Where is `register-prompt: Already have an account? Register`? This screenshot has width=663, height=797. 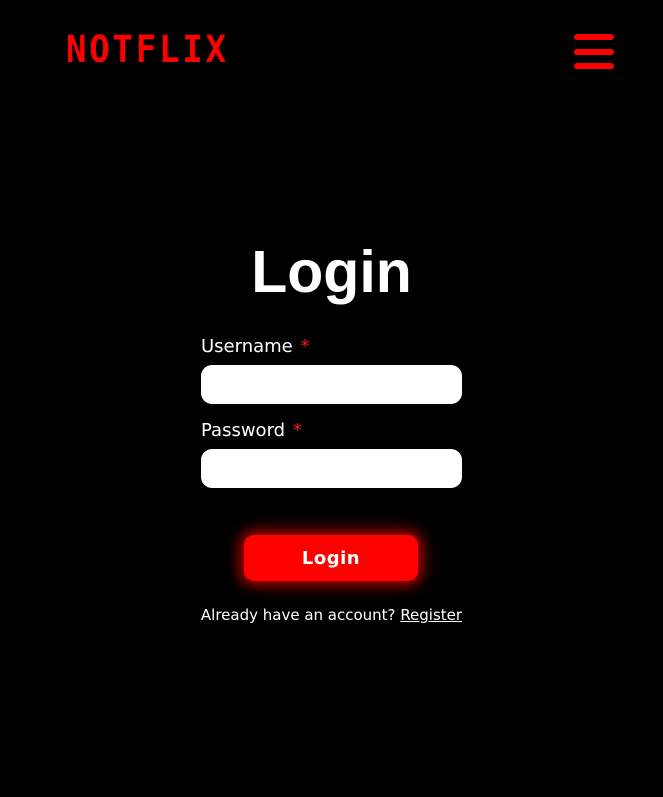
register-prompt: Already have an account? Register is located at coordinates (331, 615).